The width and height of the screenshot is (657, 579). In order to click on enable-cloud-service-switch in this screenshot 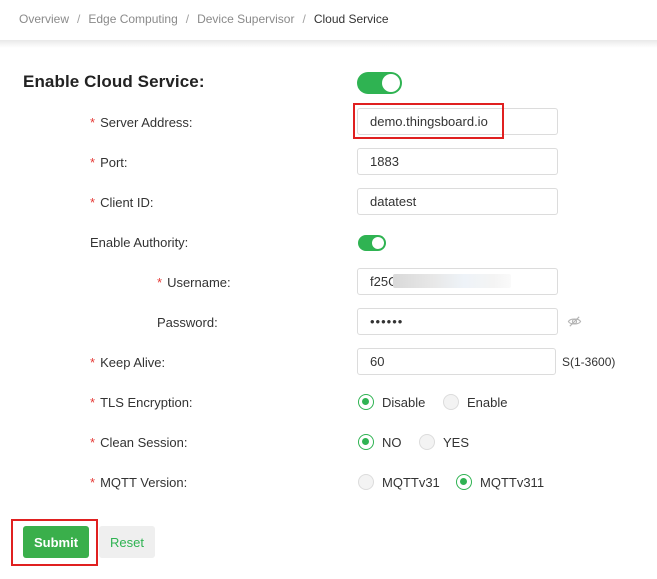, I will do `click(379, 83)`.